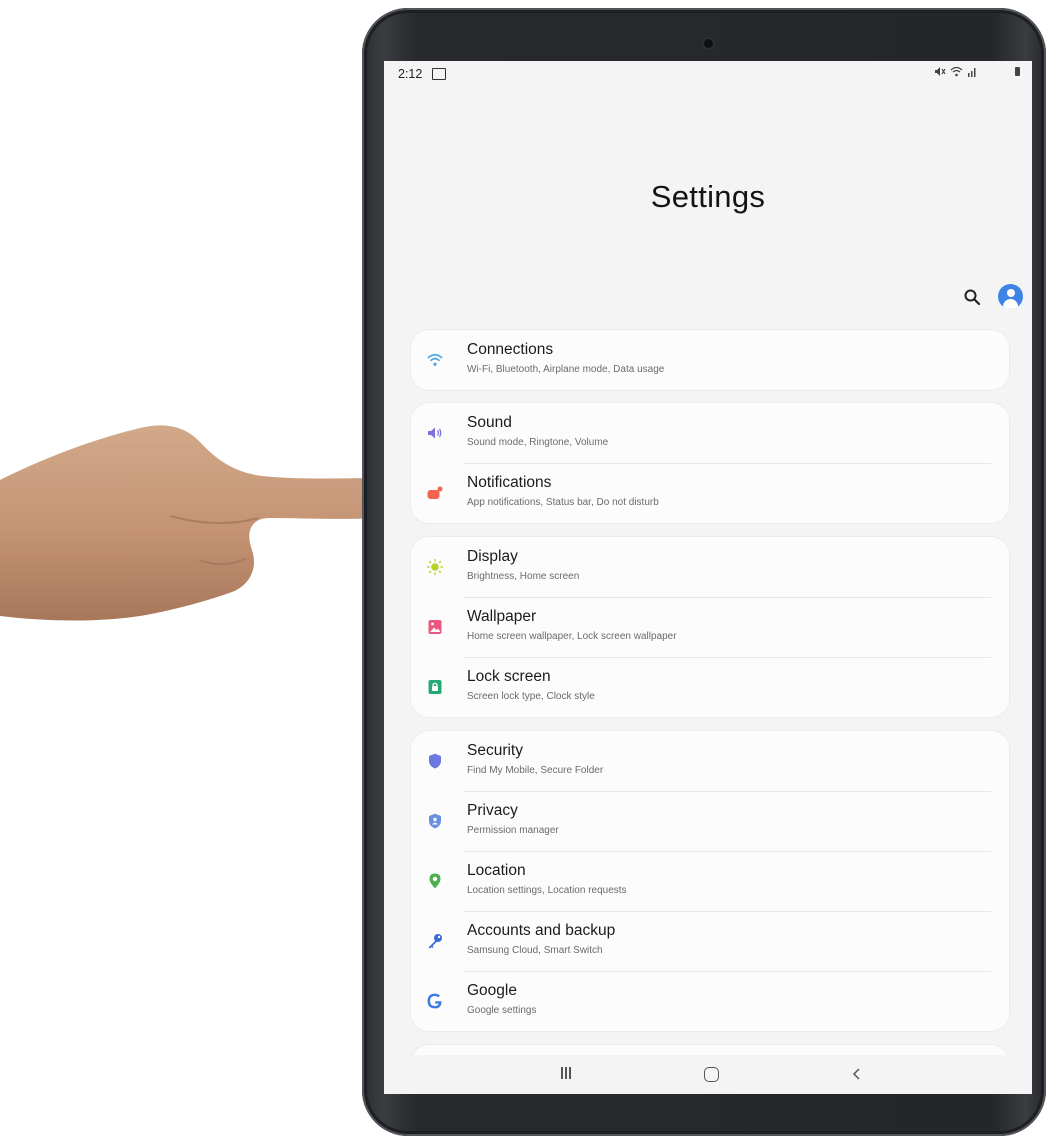 This screenshot has height=1138, width=1052. I want to click on location-pin-icon, so click(435, 881).